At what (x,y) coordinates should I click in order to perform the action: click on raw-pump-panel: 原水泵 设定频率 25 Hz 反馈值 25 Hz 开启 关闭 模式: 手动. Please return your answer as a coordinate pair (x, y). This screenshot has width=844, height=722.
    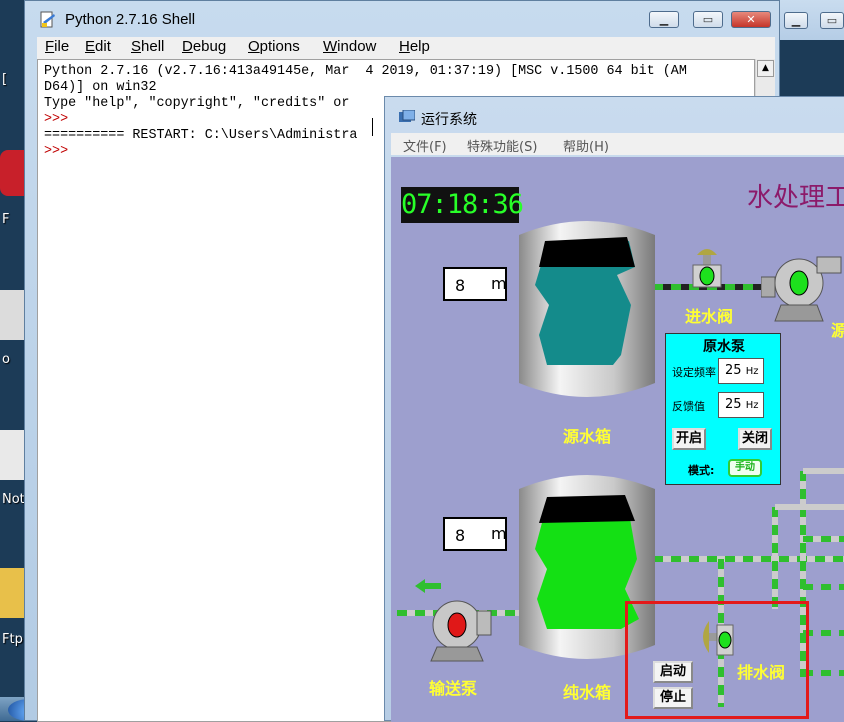
    Looking at the image, I should click on (723, 409).